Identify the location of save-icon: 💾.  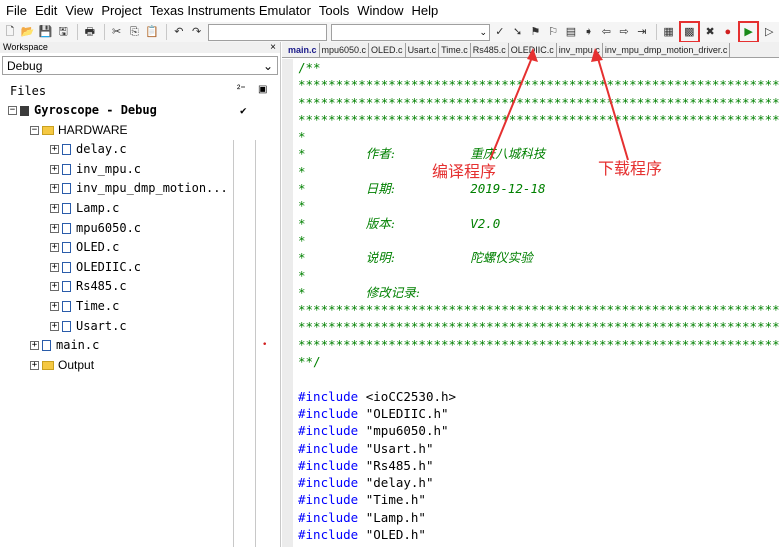
(46, 32).